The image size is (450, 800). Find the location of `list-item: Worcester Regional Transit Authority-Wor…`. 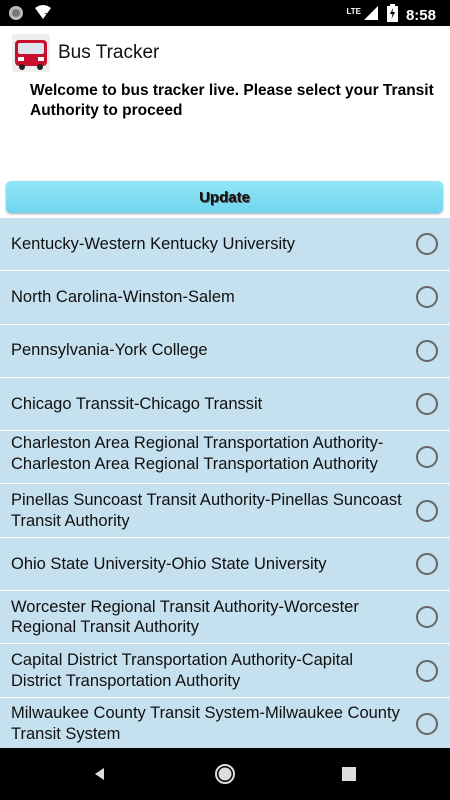

list-item: Worcester Regional Transit Authority-Wor… is located at coordinates (225, 618).